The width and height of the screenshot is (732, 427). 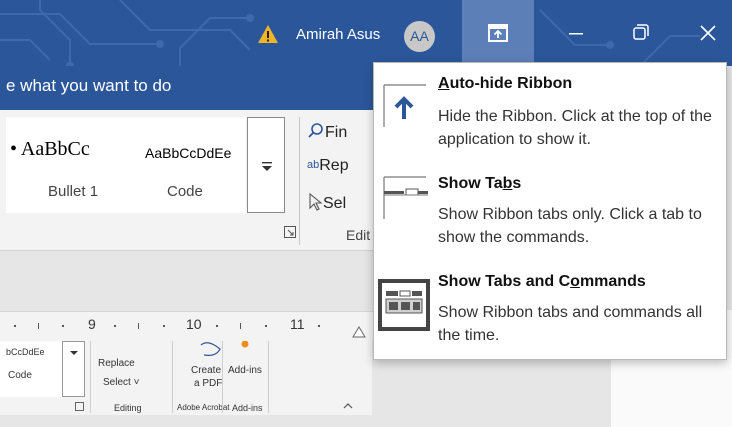 What do you see at coordinates (405, 197) in the screenshot?
I see `show-tabs-icon` at bounding box center [405, 197].